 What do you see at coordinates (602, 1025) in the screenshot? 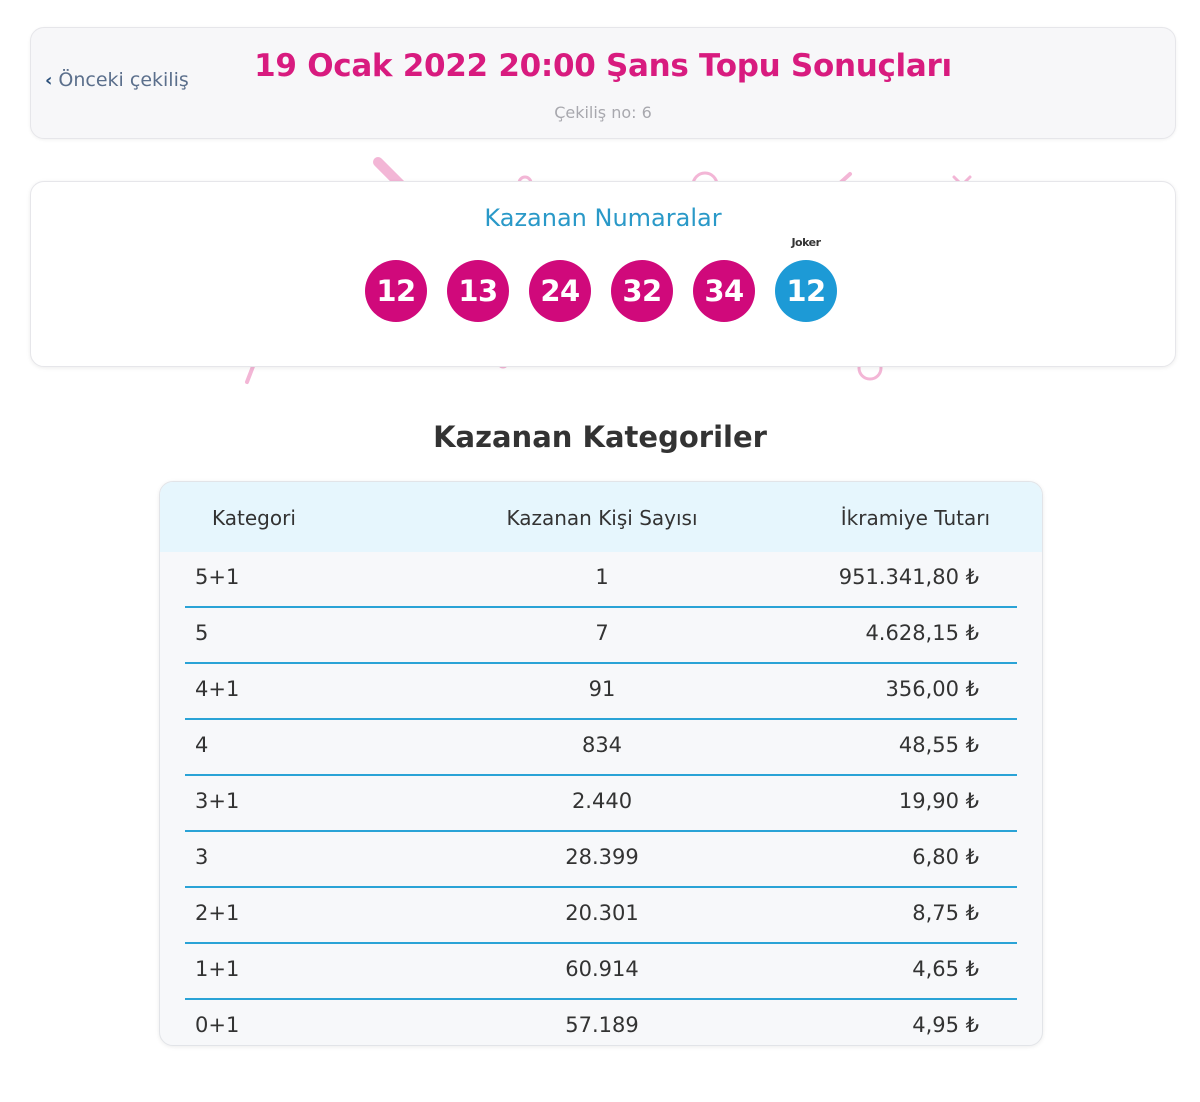
I see `cell-winners: 57.189` at bounding box center [602, 1025].